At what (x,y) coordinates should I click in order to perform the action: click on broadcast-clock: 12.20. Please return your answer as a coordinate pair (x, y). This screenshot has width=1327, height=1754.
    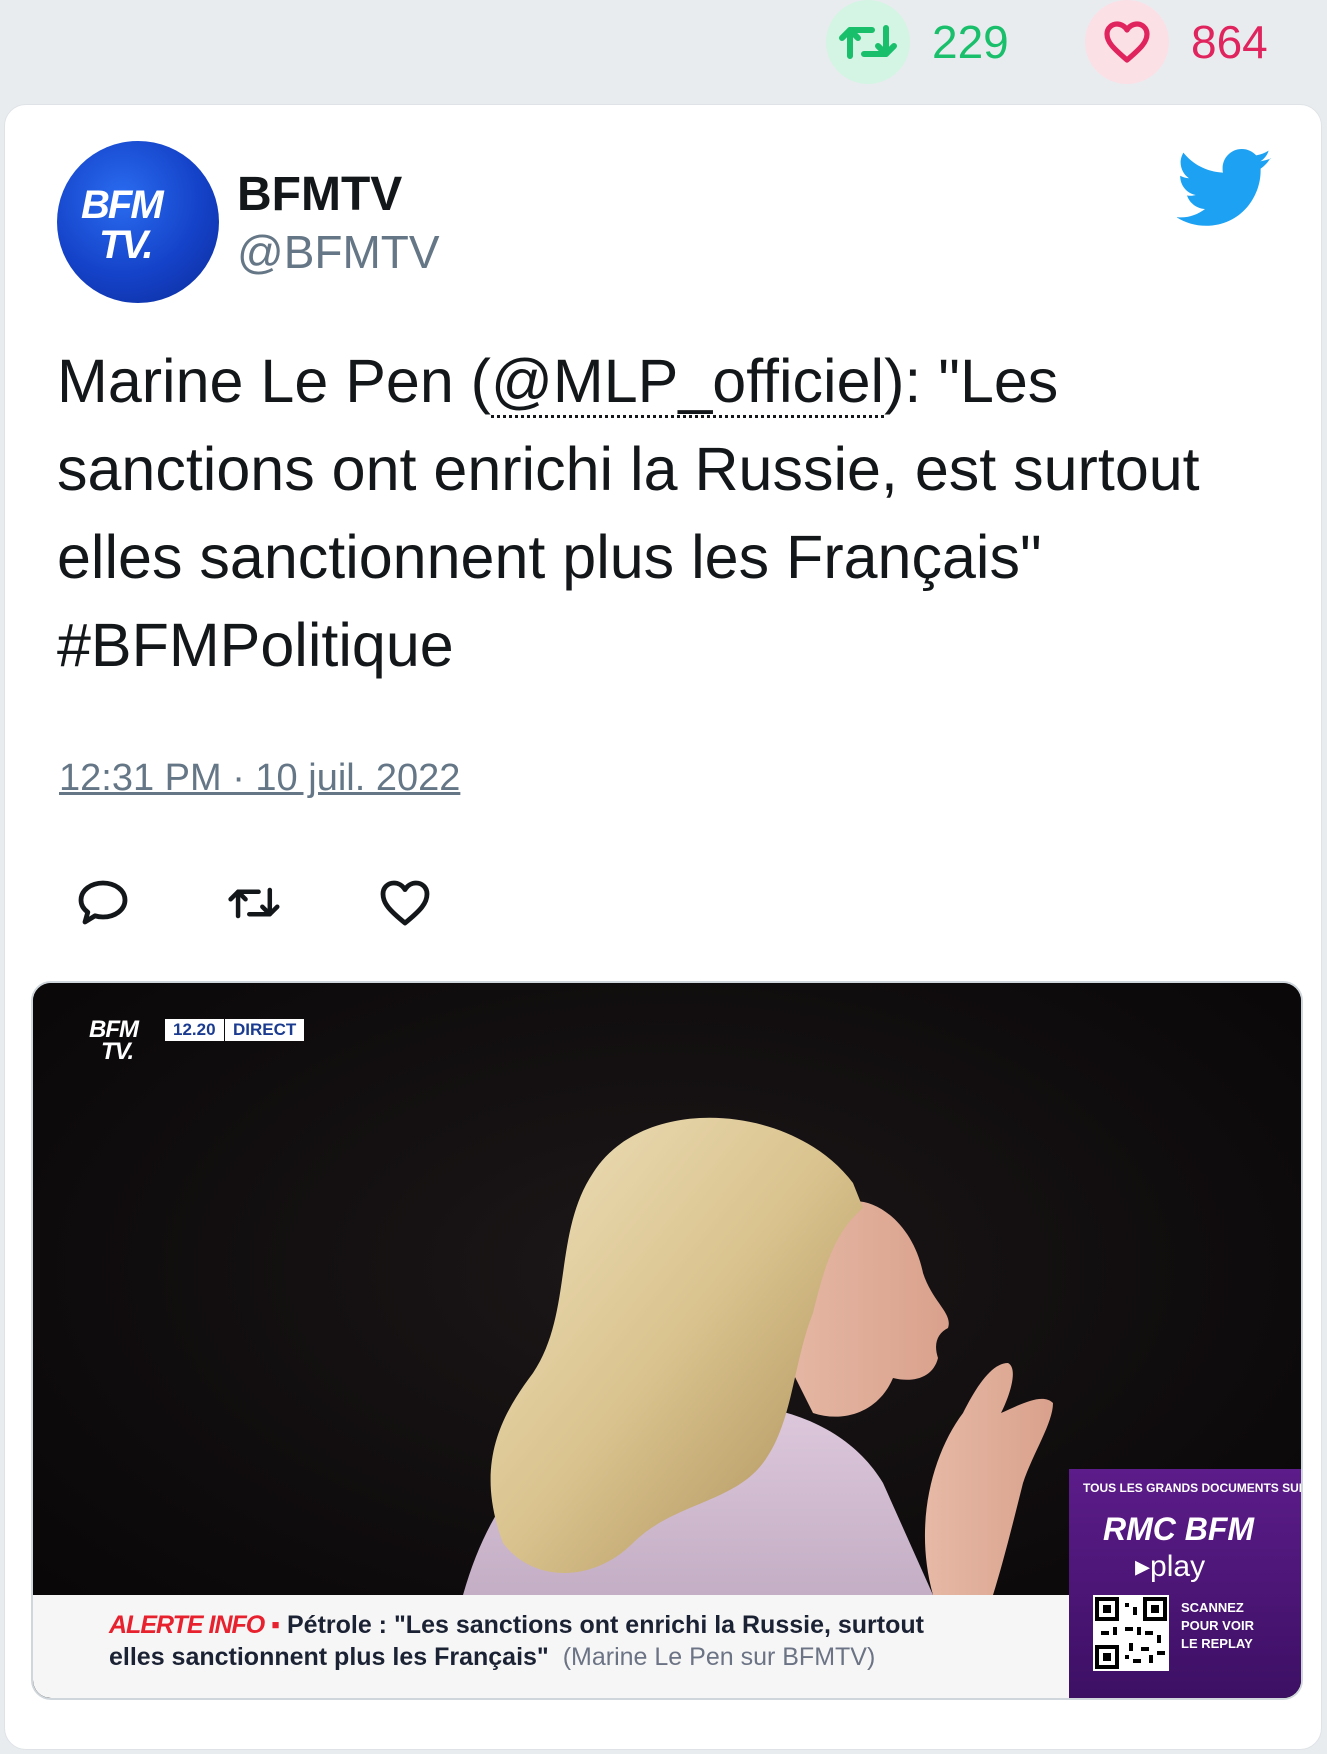
    Looking at the image, I should click on (194, 1030).